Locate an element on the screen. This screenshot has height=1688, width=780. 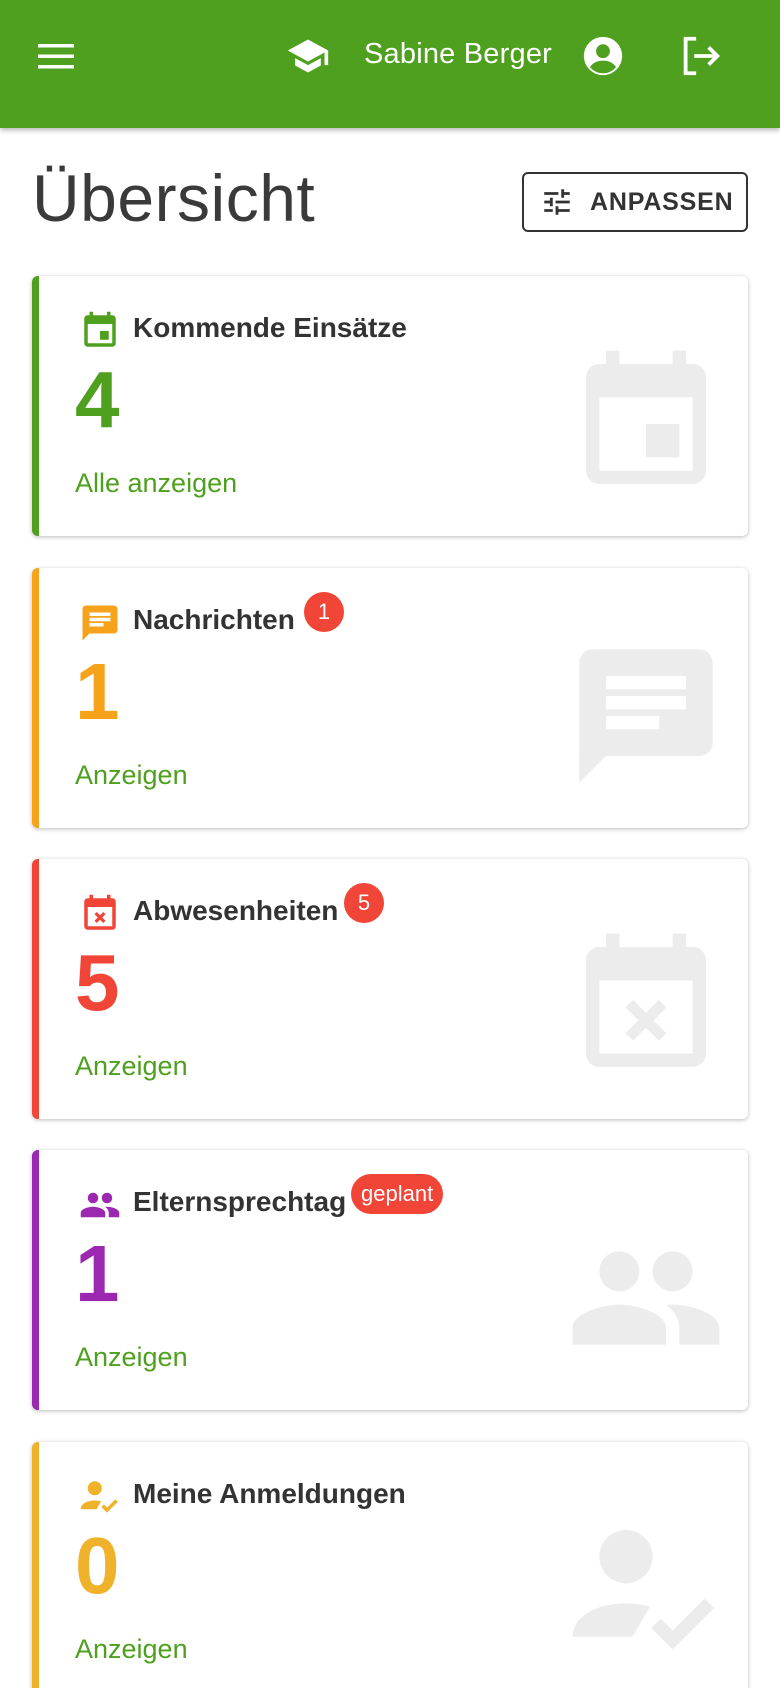
unread-badge: 1 is located at coordinates (324, 612).